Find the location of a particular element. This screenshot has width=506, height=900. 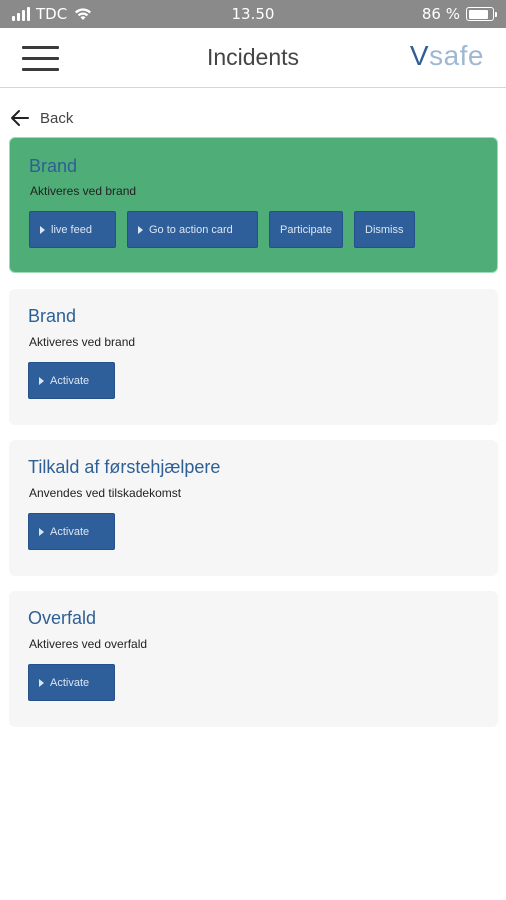

button-label: Dismiss is located at coordinates (384, 229).